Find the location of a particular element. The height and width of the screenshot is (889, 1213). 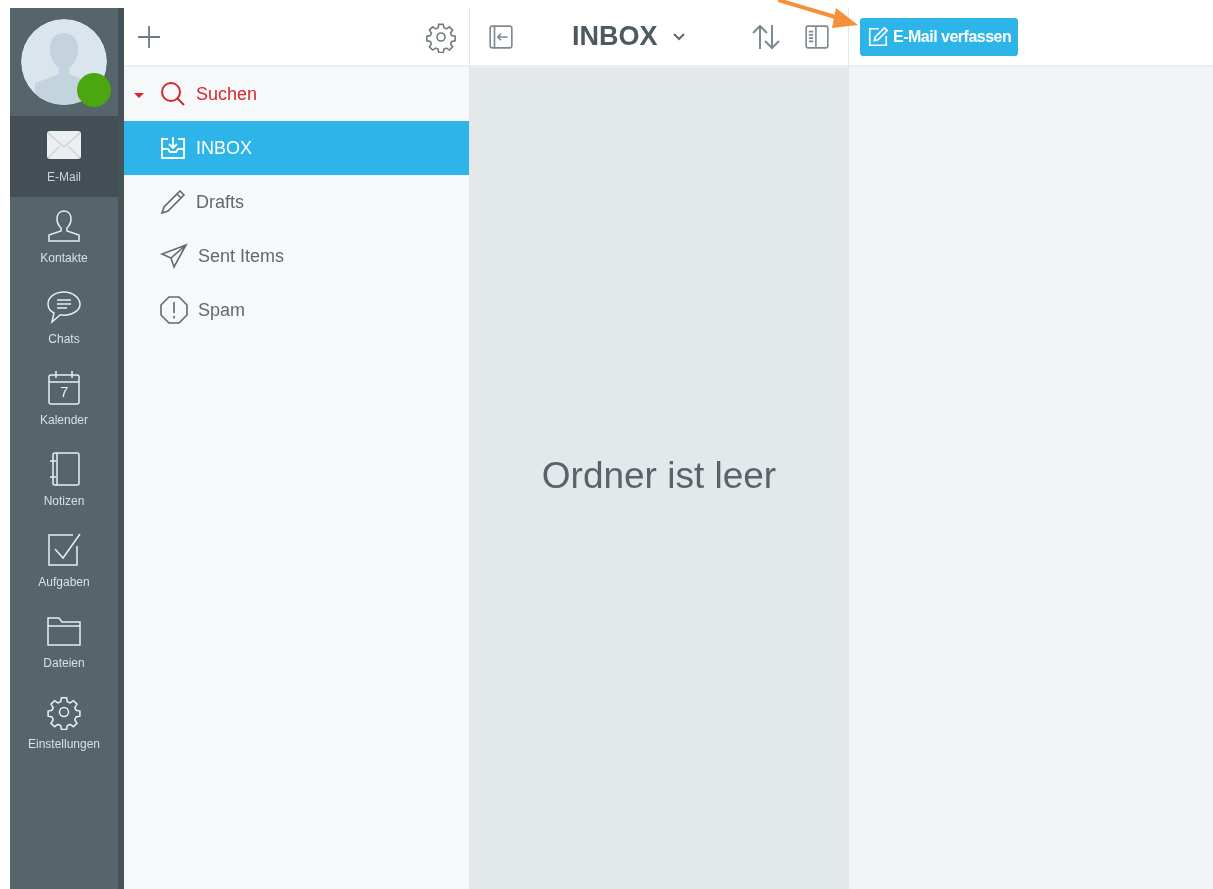

warning-octagon-icon is located at coordinates (174, 310).